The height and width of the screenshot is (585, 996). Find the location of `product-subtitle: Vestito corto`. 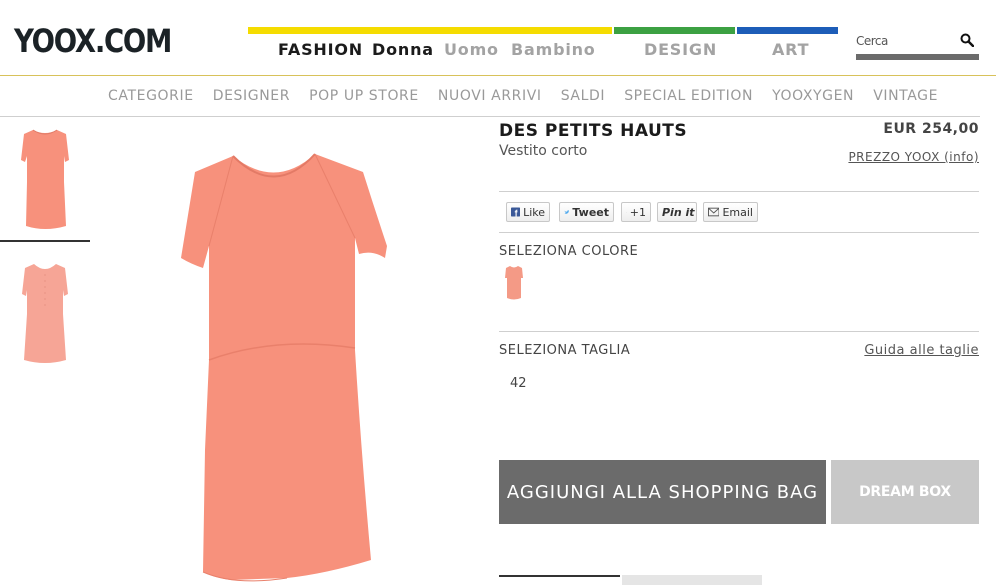

product-subtitle: Vestito corto is located at coordinates (543, 151).